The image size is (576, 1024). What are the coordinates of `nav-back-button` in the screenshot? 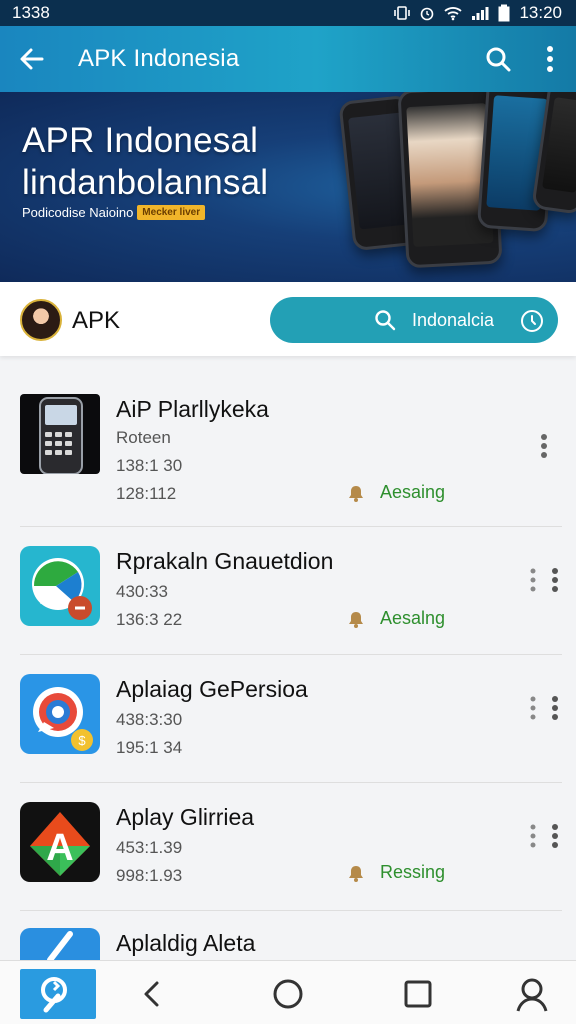 It's located at (152, 994).